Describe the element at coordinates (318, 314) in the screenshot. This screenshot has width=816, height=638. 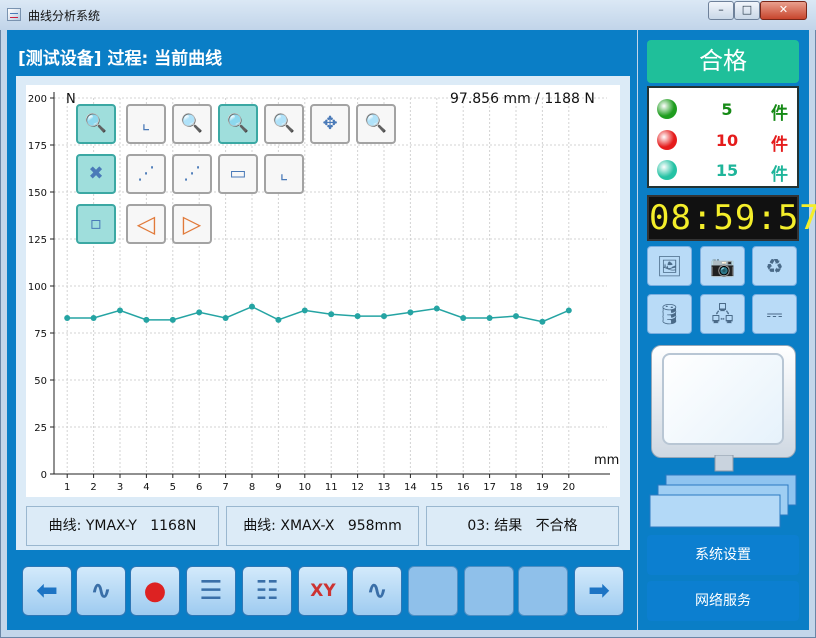
I see `series-line` at that location.